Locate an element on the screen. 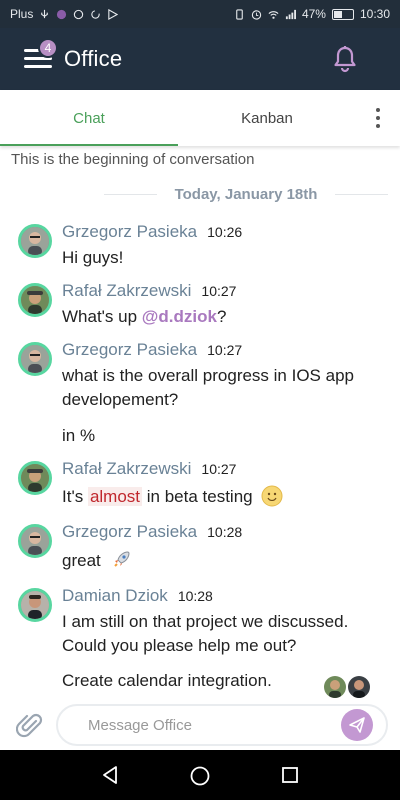 The image size is (400, 800). menu-button: 4 is located at coordinates (41, 54).